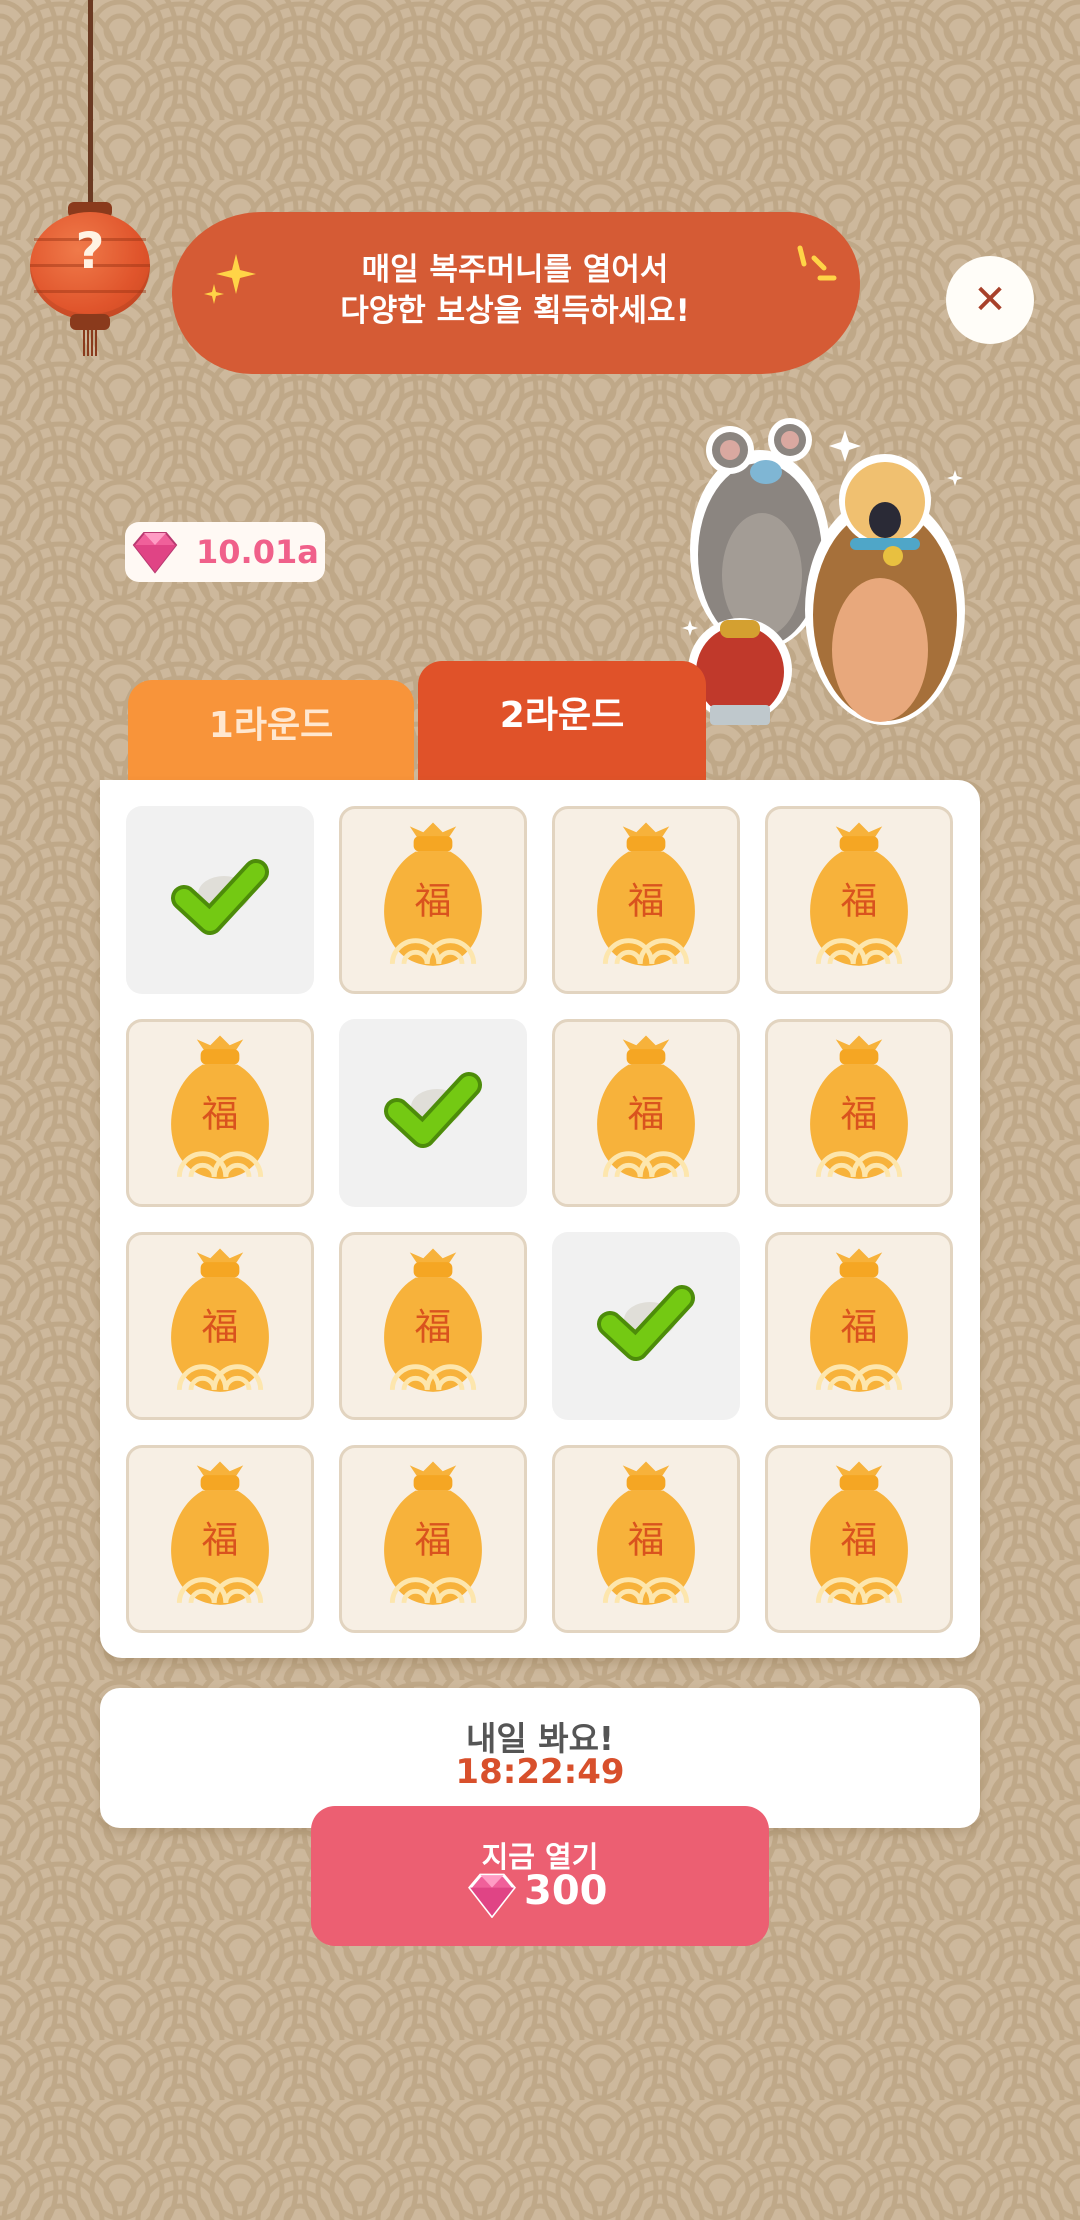 This screenshot has width=1080, height=2220. What do you see at coordinates (271, 730) in the screenshot?
I see `tab-round-1: 1라운드` at bounding box center [271, 730].